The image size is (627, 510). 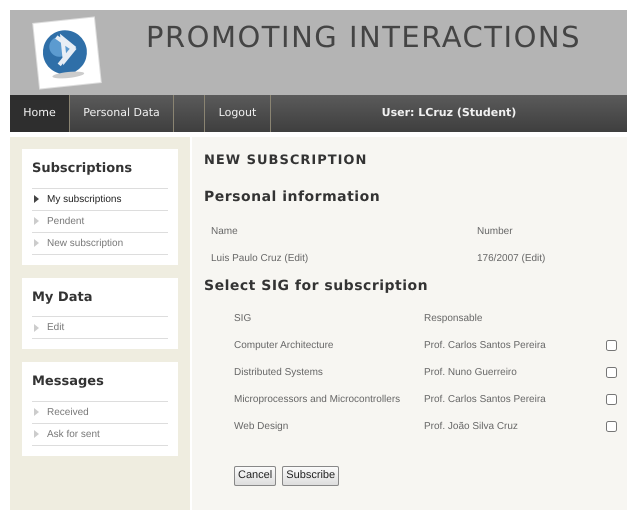 I want to click on table-cell-text: Prof. João Silva Cruz, so click(x=471, y=427).